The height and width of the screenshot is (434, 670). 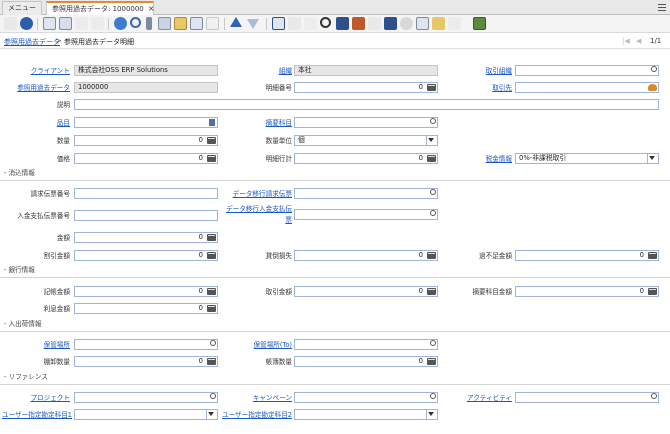 I want to click on campaign-field, so click(x=366, y=397).